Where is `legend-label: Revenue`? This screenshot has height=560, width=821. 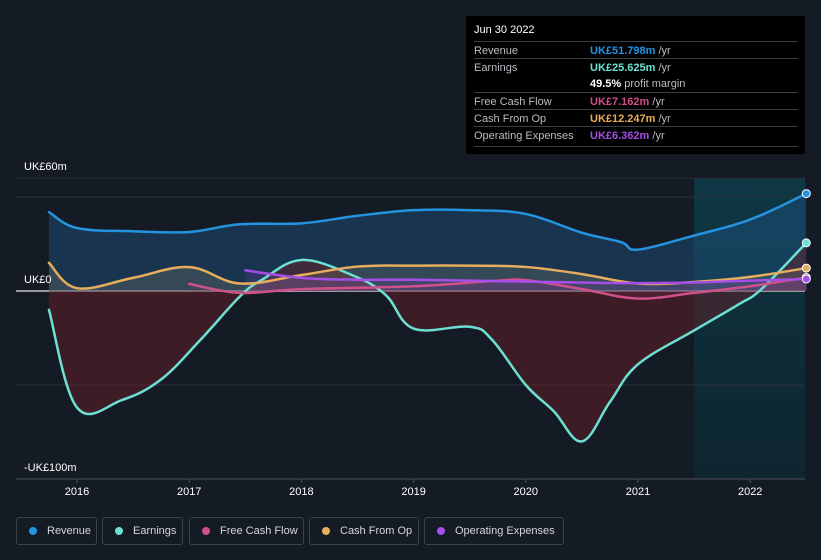 legend-label: Revenue is located at coordinates (69, 531).